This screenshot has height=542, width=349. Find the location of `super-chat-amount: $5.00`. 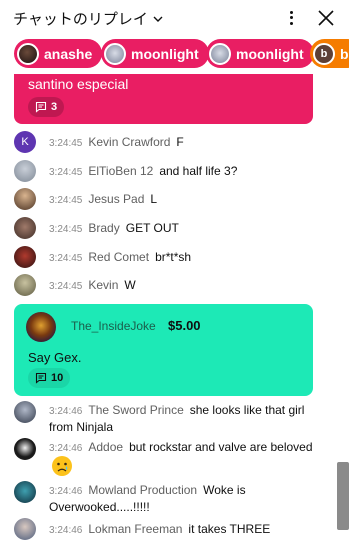

super-chat-amount: $5.00 is located at coordinates (184, 325).